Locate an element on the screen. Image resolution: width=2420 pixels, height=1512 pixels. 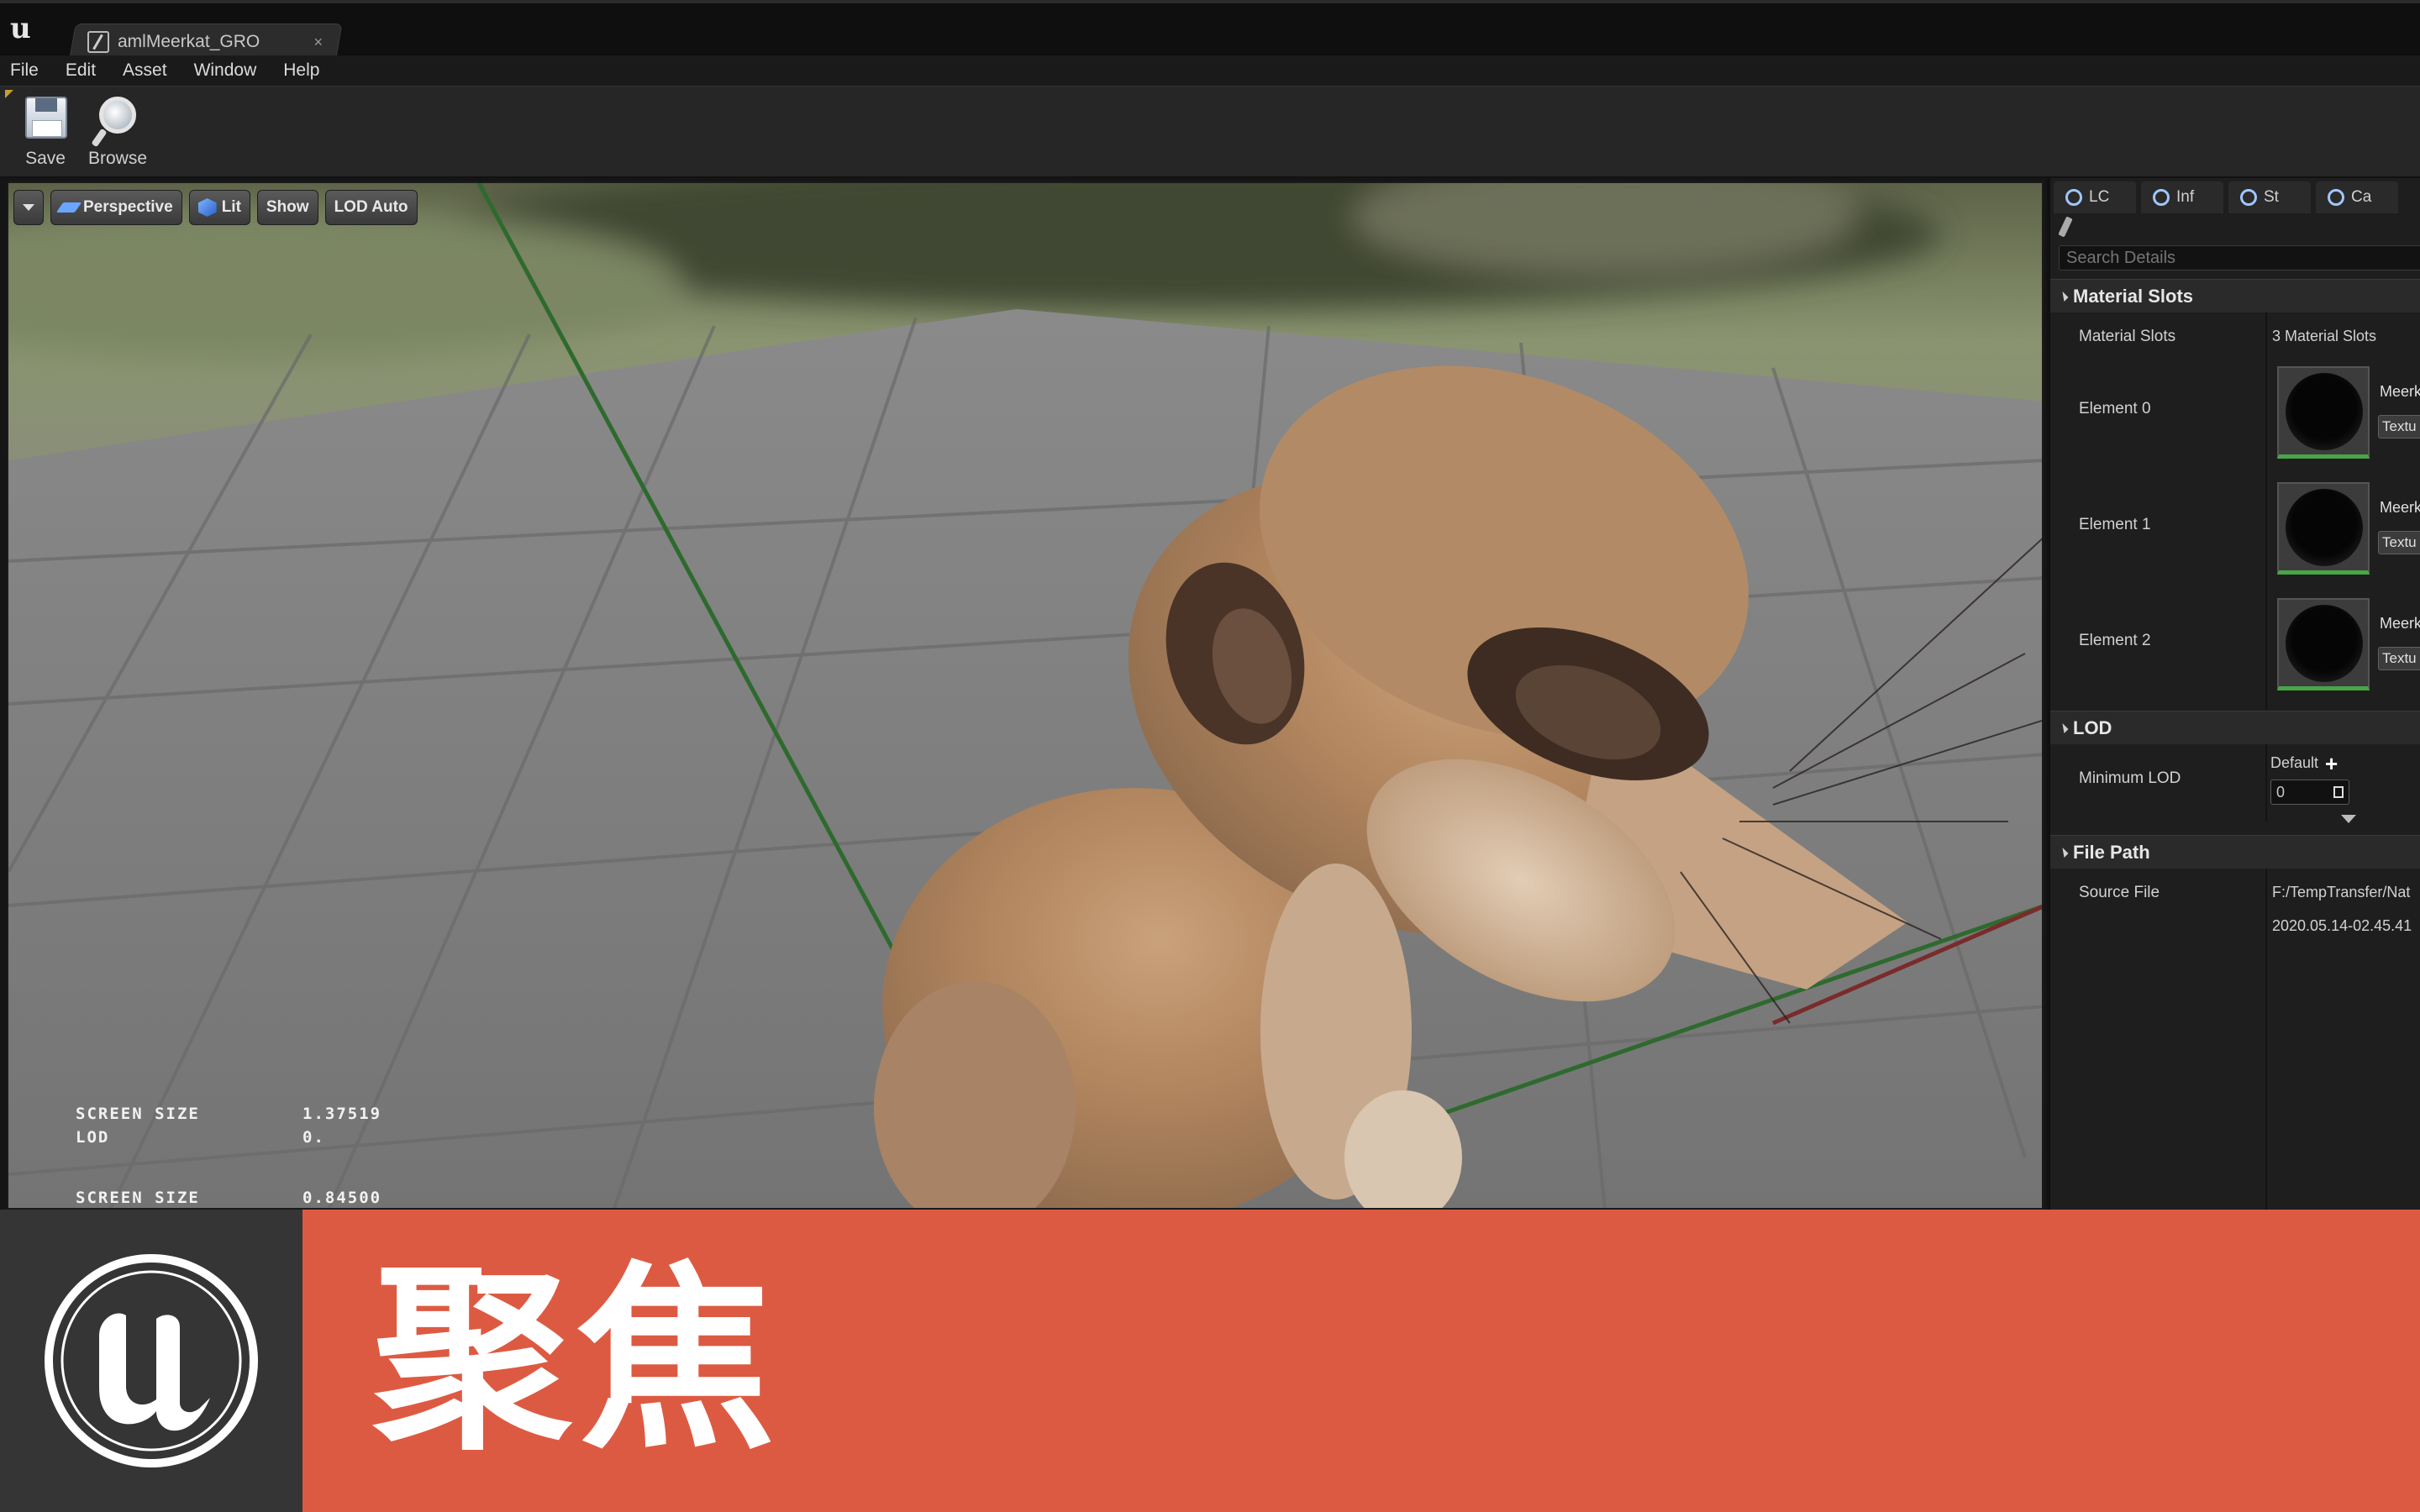
element-1-label: Element 1 is located at coordinates (2115, 524).